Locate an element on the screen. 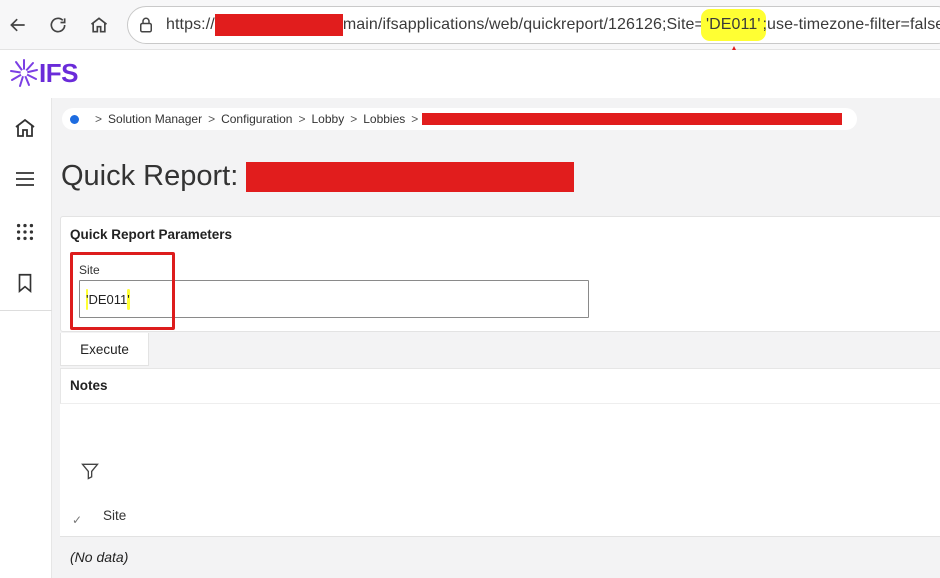  url-redaction is located at coordinates (278, 25).